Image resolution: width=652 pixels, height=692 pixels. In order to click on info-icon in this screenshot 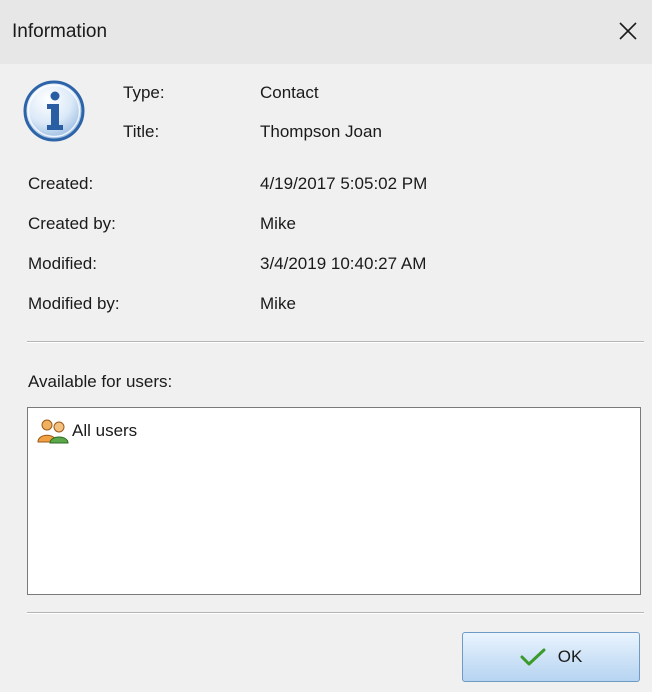, I will do `click(54, 111)`.